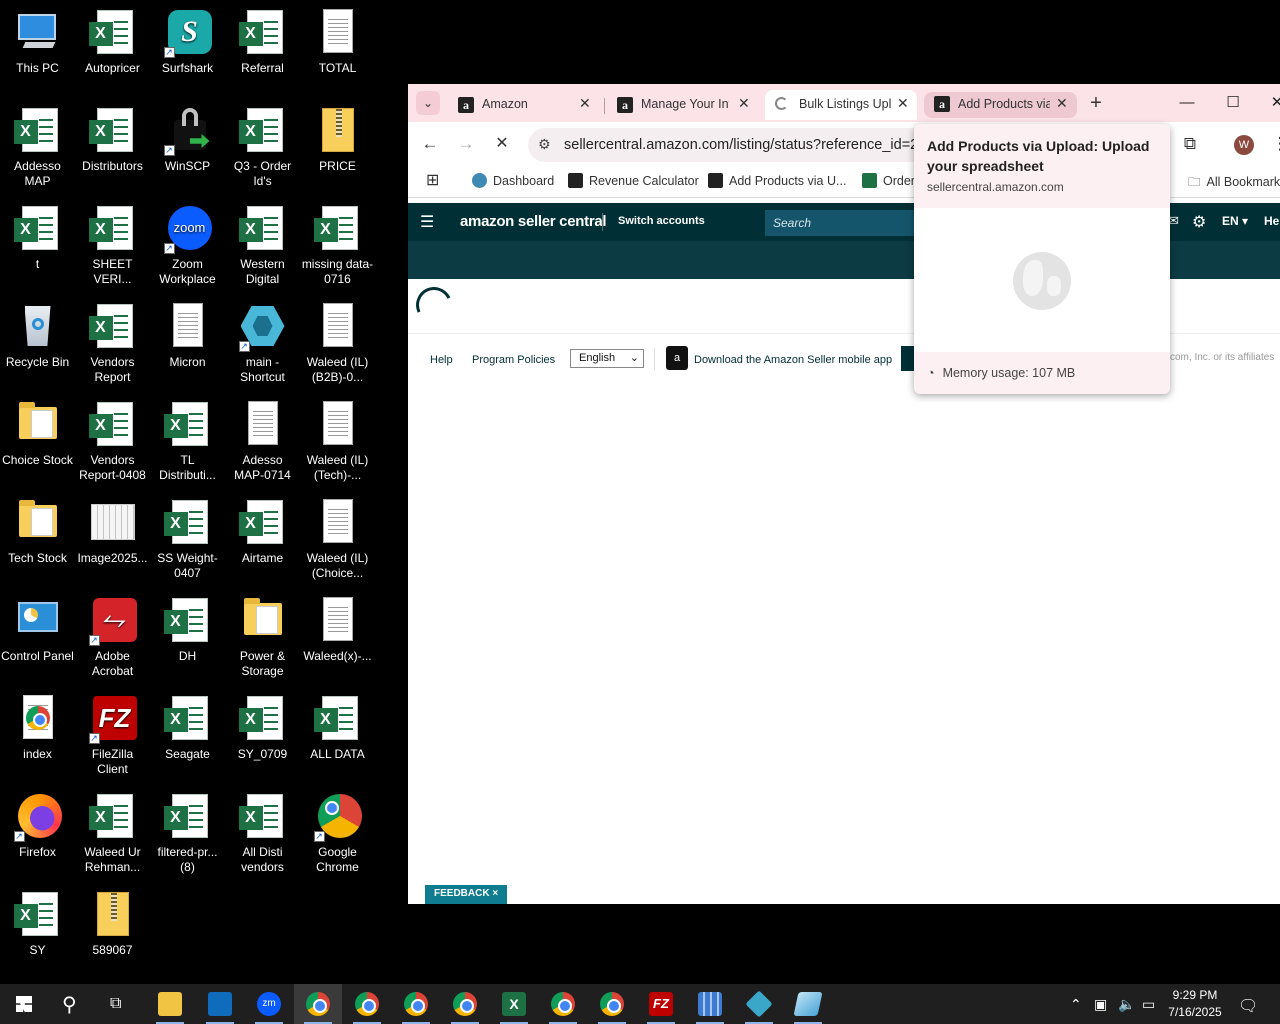 This screenshot has width=1280, height=1024. Describe the element at coordinates (841, 105) in the screenshot. I see `tab-bulk-listings: Bulk Listings Upl ✕` at that location.